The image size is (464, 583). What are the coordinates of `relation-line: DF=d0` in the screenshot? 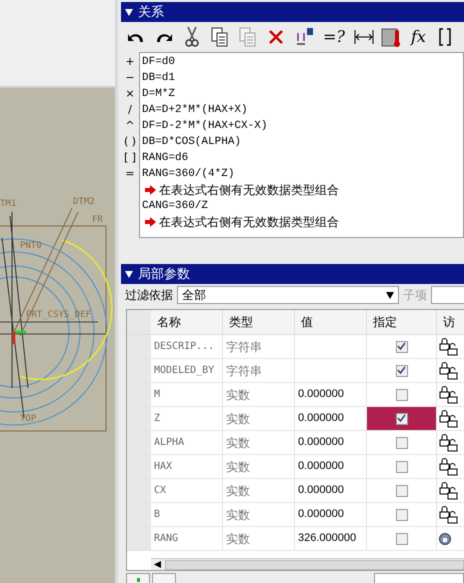 It's located at (159, 62).